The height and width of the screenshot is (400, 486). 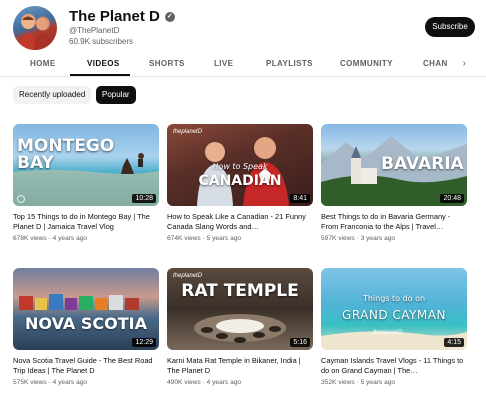 I want to click on video-meta: 674K views · 5 years ago, so click(x=204, y=238).